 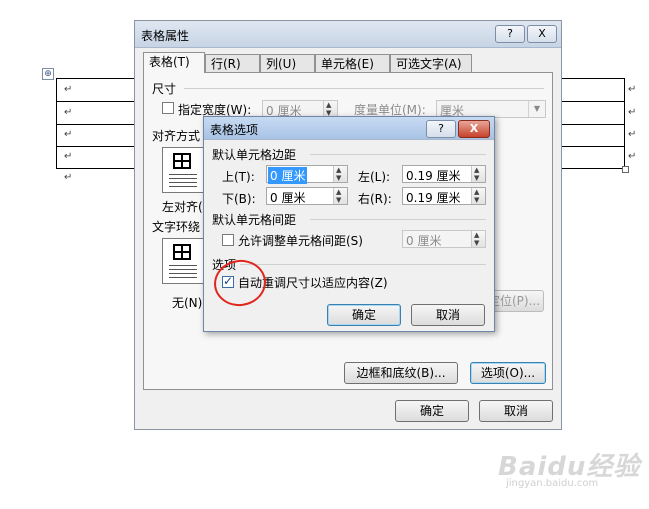 What do you see at coordinates (183, 261) in the screenshot?
I see `wrap-none-option` at bounding box center [183, 261].